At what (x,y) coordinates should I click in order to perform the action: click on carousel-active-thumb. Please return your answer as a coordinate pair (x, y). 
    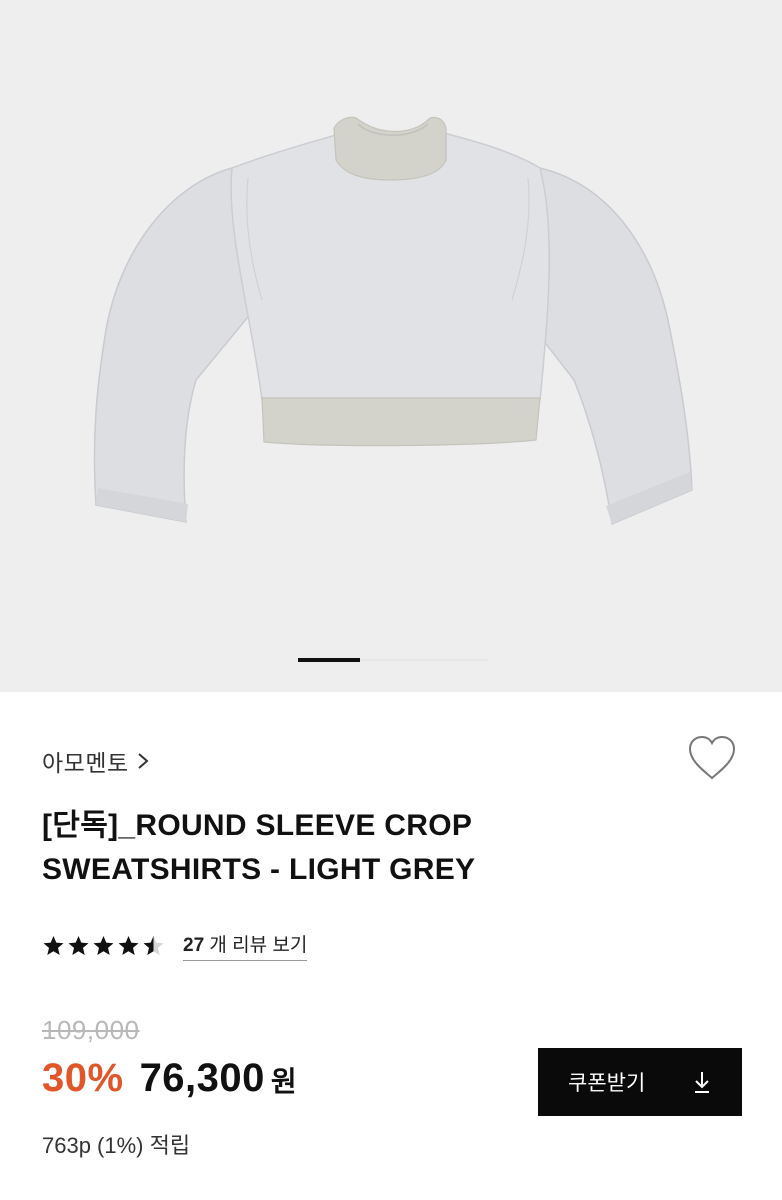
    Looking at the image, I should click on (329, 660).